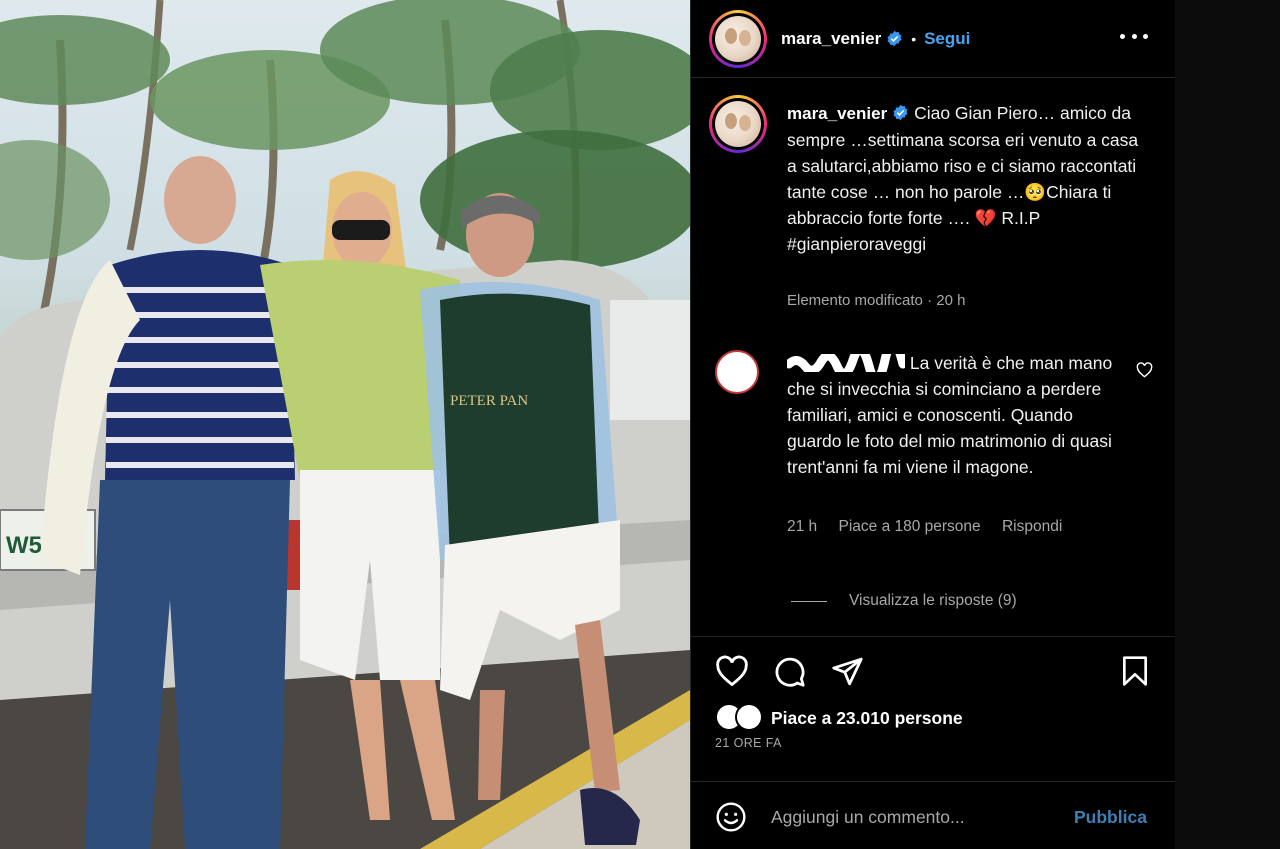  What do you see at coordinates (743, 718) in the screenshot?
I see `liker-avatars` at bounding box center [743, 718].